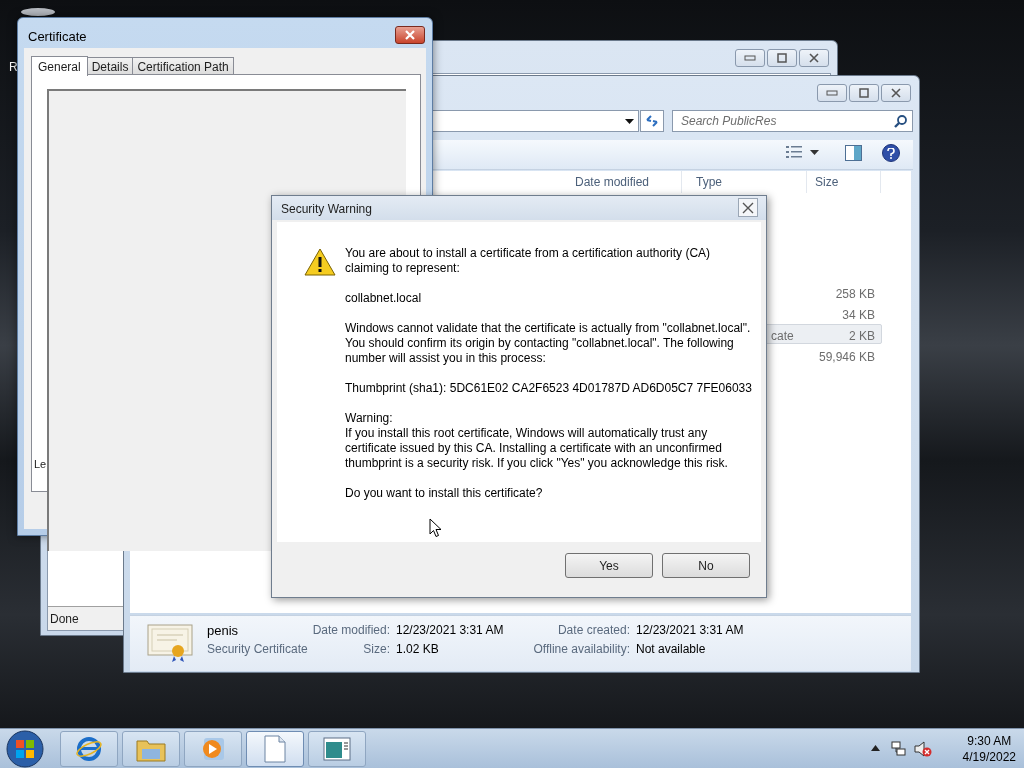 Image resolution: width=1024 pixels, height=768 pixels. What do you see at coordinates (376, 649) in the screenshot?
I see `field-label: Size:` at bounding box center [376, 649].